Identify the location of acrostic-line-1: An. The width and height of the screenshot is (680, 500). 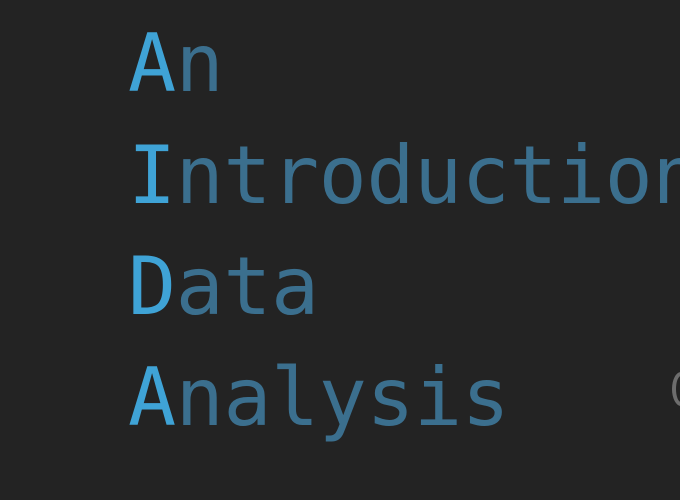
(176, 64).